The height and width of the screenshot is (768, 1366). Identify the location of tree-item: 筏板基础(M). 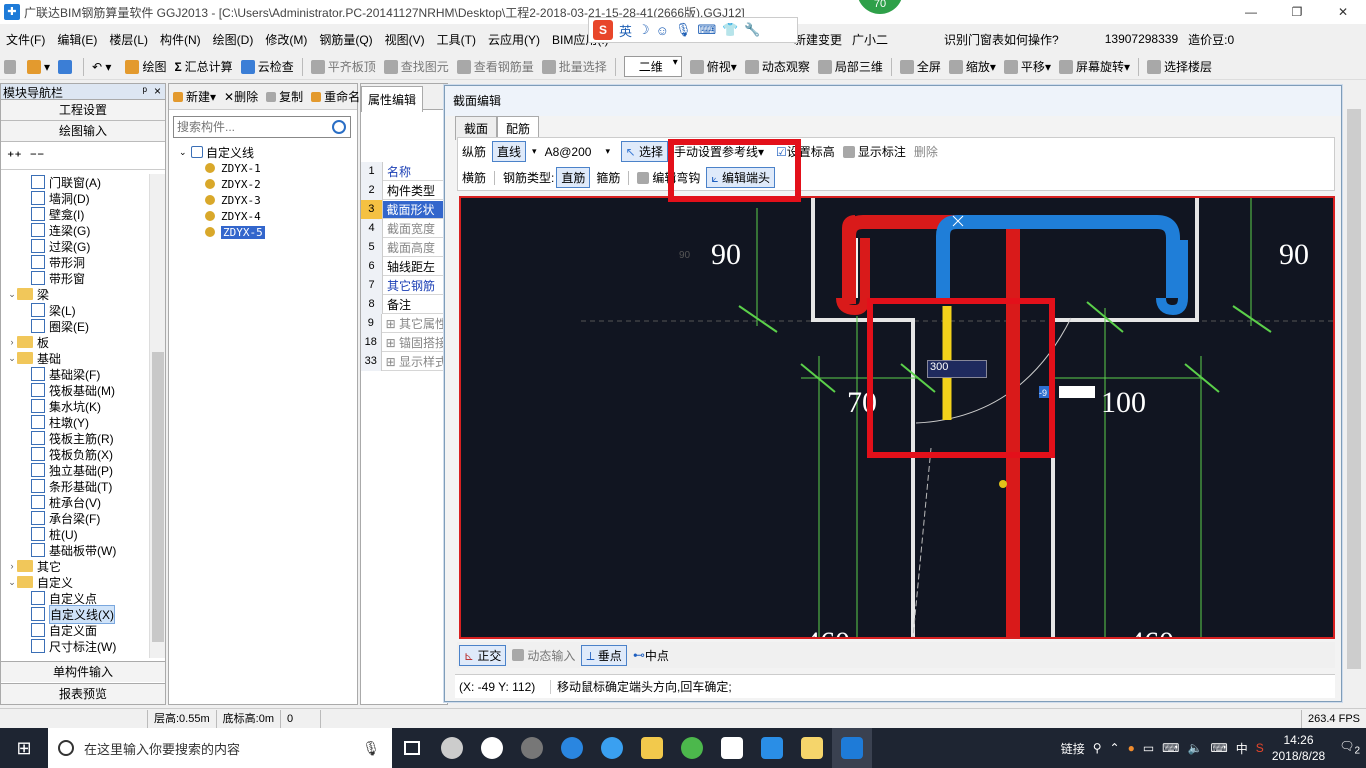
(75, 390).